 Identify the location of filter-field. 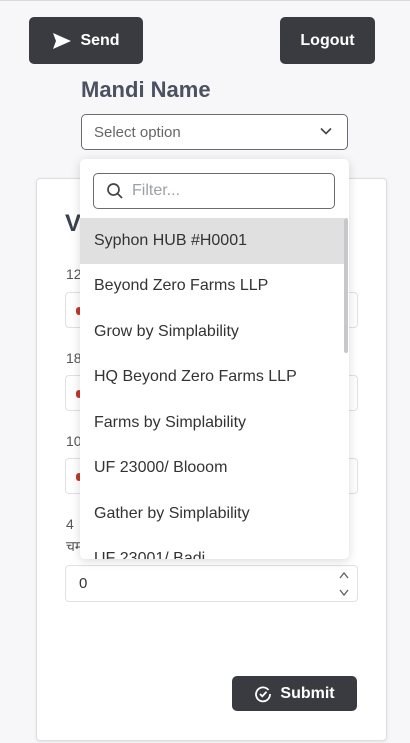
(214, 191).